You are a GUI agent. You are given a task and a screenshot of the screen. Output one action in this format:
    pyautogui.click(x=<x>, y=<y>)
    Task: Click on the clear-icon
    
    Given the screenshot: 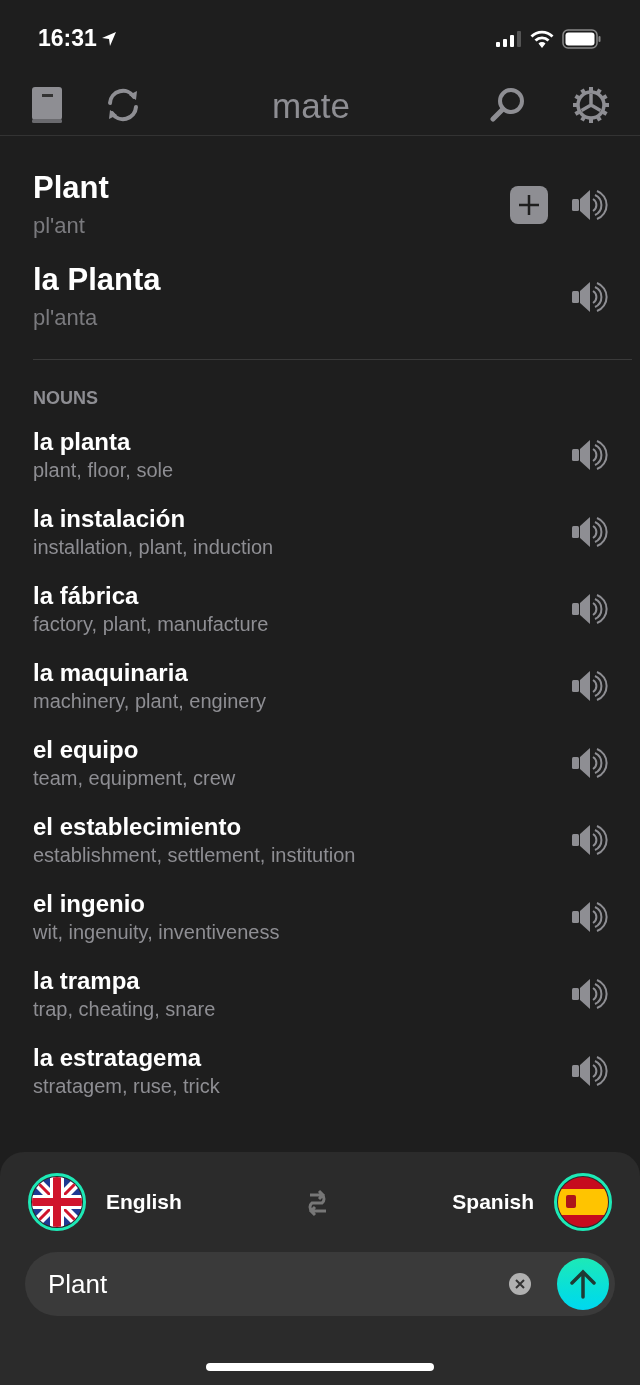 What is the action you would take?
    pyautogui.click(x=520, y=1284)
    